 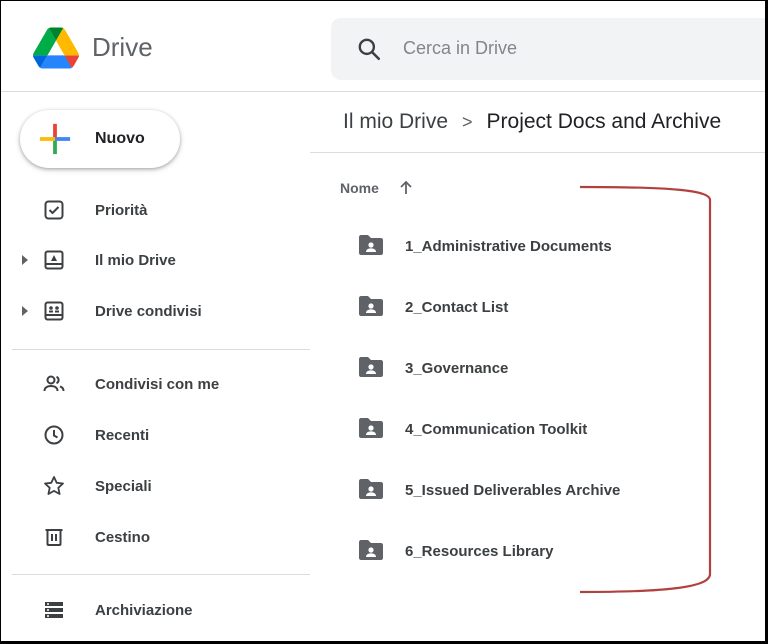 What do you see at coordinates (122, 47) in the screenshot?
I see `drive-brand-title: Drive` at bounding box center [122, 47].